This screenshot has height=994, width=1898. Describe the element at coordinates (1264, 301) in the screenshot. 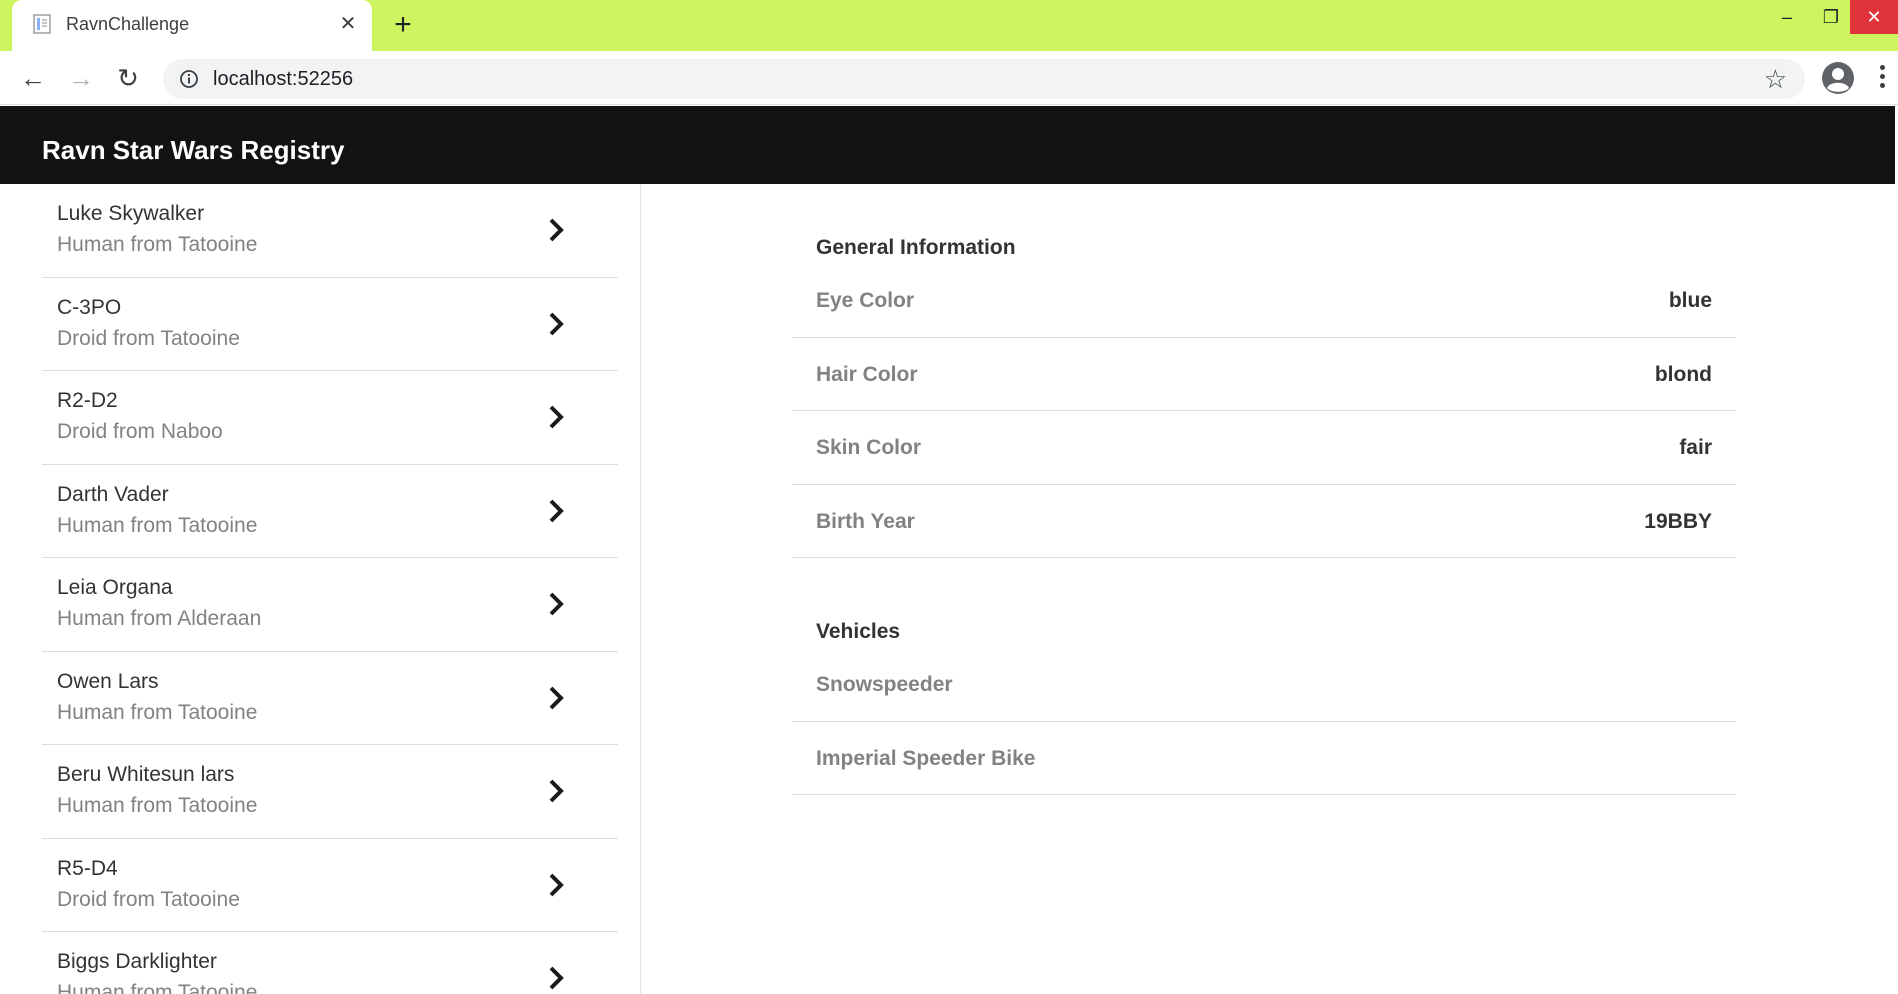

I see `info-row-eye-color: Eye Color blue` at that location.